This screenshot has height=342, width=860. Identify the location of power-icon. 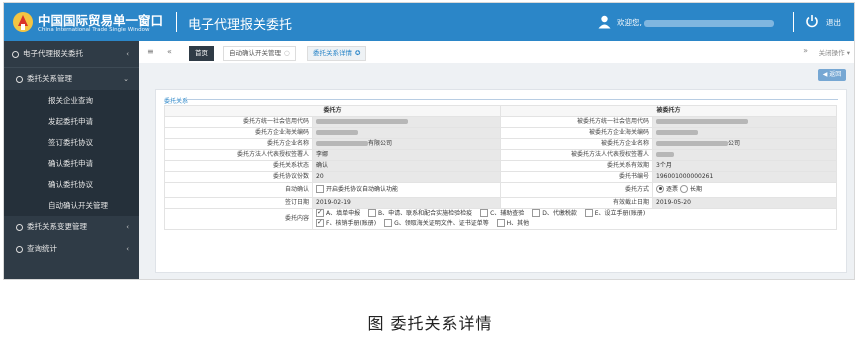
(812, 21).